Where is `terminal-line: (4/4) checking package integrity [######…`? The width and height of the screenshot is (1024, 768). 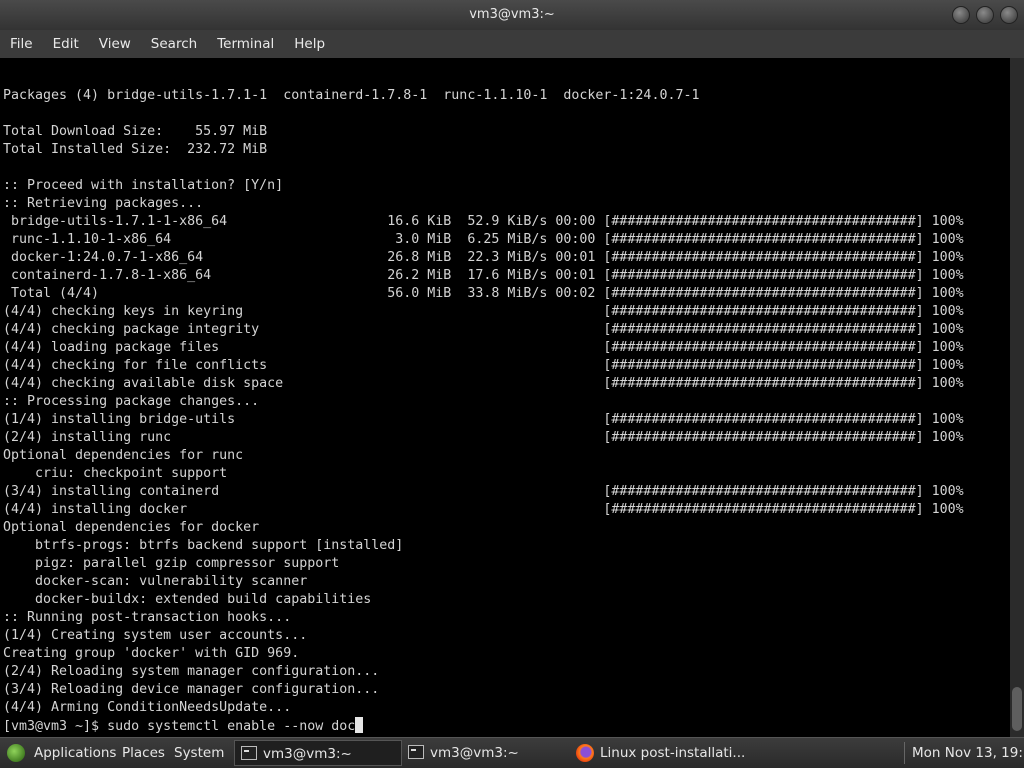 terminal-line: (4/4) checking package integrity [######… is located at coordinates (483, 329).